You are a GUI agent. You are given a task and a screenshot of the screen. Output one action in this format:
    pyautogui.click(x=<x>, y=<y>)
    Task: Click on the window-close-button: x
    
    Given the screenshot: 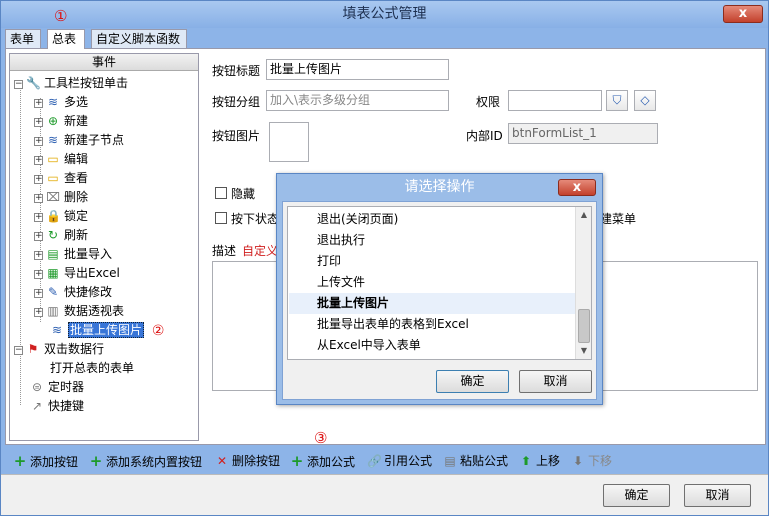 What is the action you would take?
    pyautogui.click(x=743, y=14)
    